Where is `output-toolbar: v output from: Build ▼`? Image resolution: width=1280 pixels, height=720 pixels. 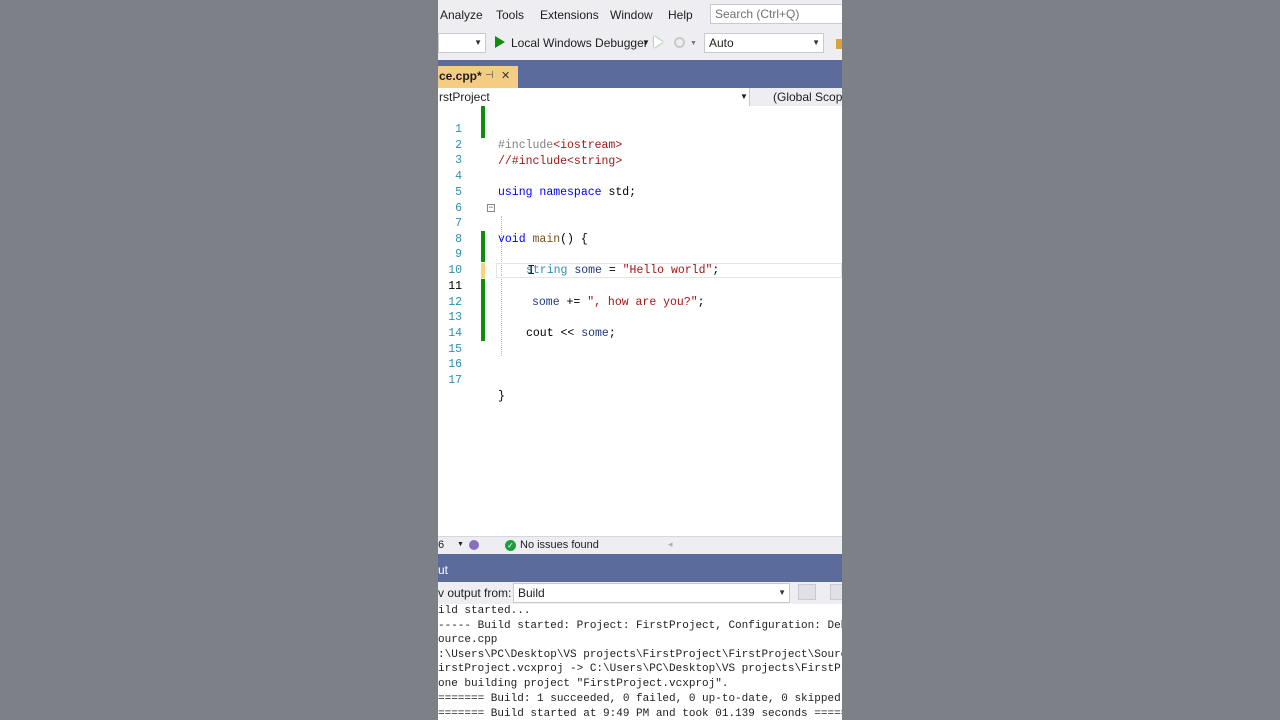
output-toolbar: v output from: Build ▼ is located at coordinates (640, 593).